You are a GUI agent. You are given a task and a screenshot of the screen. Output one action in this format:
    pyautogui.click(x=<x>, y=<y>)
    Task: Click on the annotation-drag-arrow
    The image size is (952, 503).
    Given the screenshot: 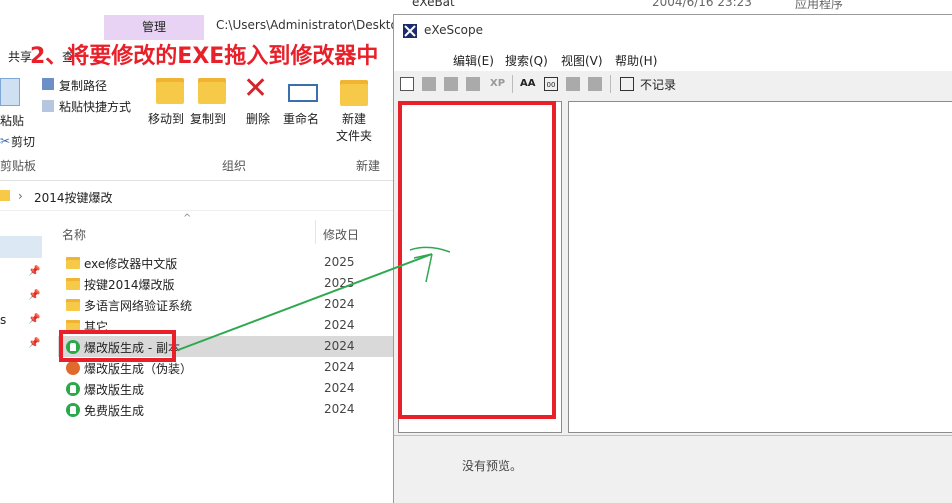 What is the action you would take?
    pyautogui.click(x=314, y=298)
    